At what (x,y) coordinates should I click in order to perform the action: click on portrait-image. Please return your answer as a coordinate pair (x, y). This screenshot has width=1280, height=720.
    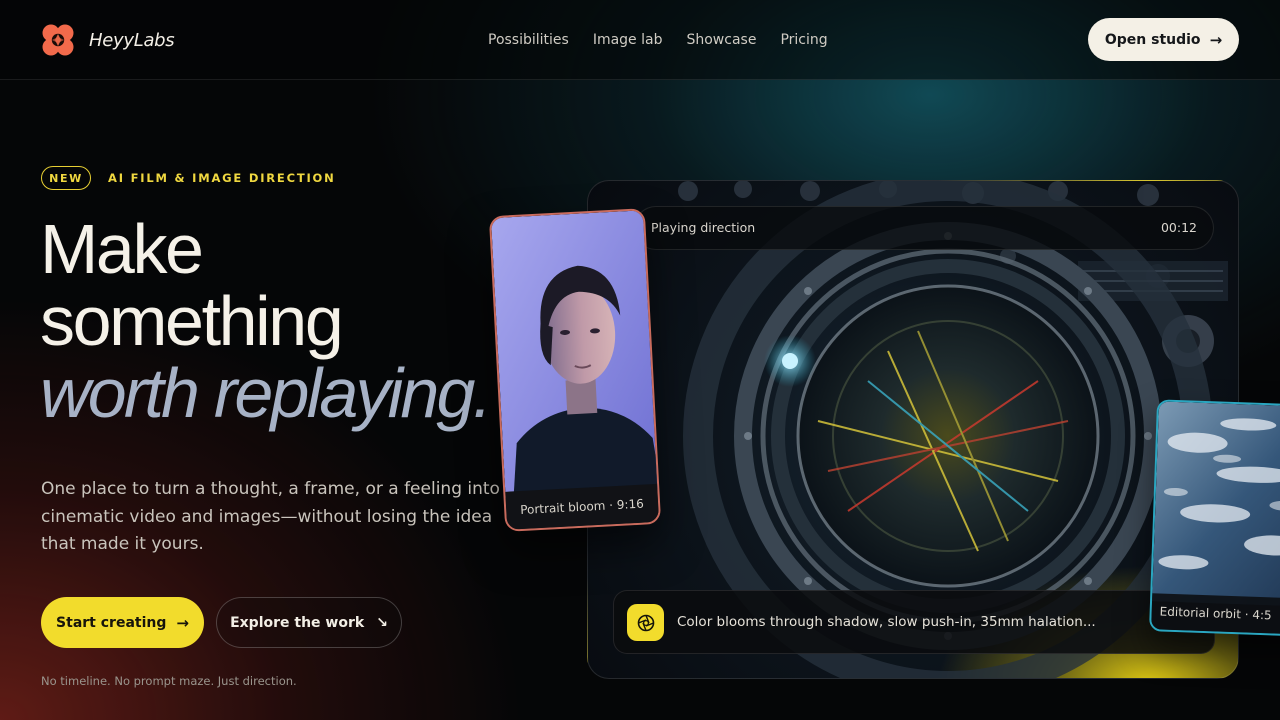
    Looking at the image, I should click on (576, 354).